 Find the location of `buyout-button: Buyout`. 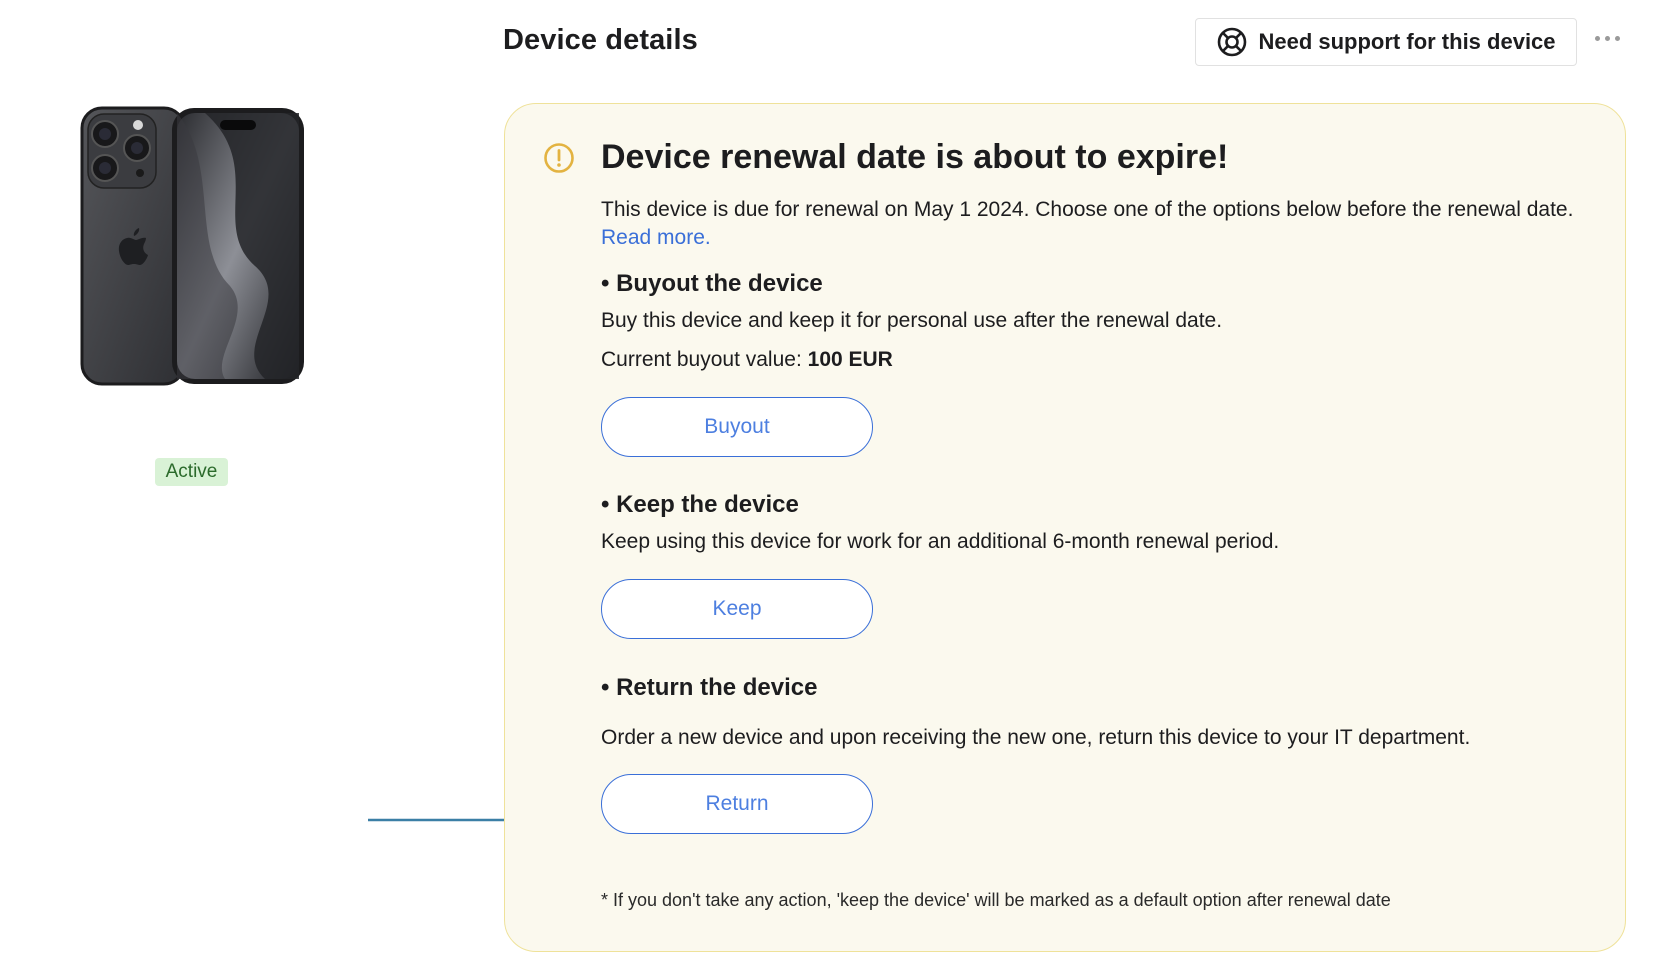

buyout-button: Buyout is located at coordinates (737, 427).